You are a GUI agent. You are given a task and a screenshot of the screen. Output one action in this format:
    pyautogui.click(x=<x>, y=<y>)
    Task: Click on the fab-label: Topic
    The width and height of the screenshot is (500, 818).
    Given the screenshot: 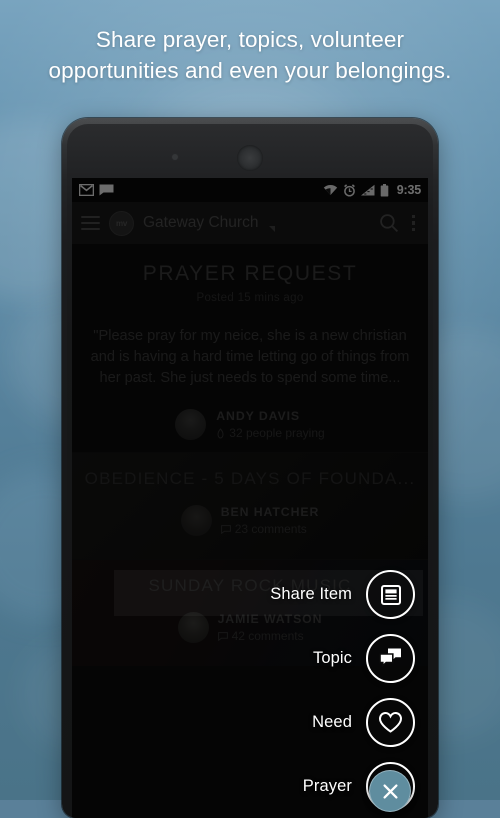 What is the action you would take?
    pyautogui.click(x=332, y=658)
    